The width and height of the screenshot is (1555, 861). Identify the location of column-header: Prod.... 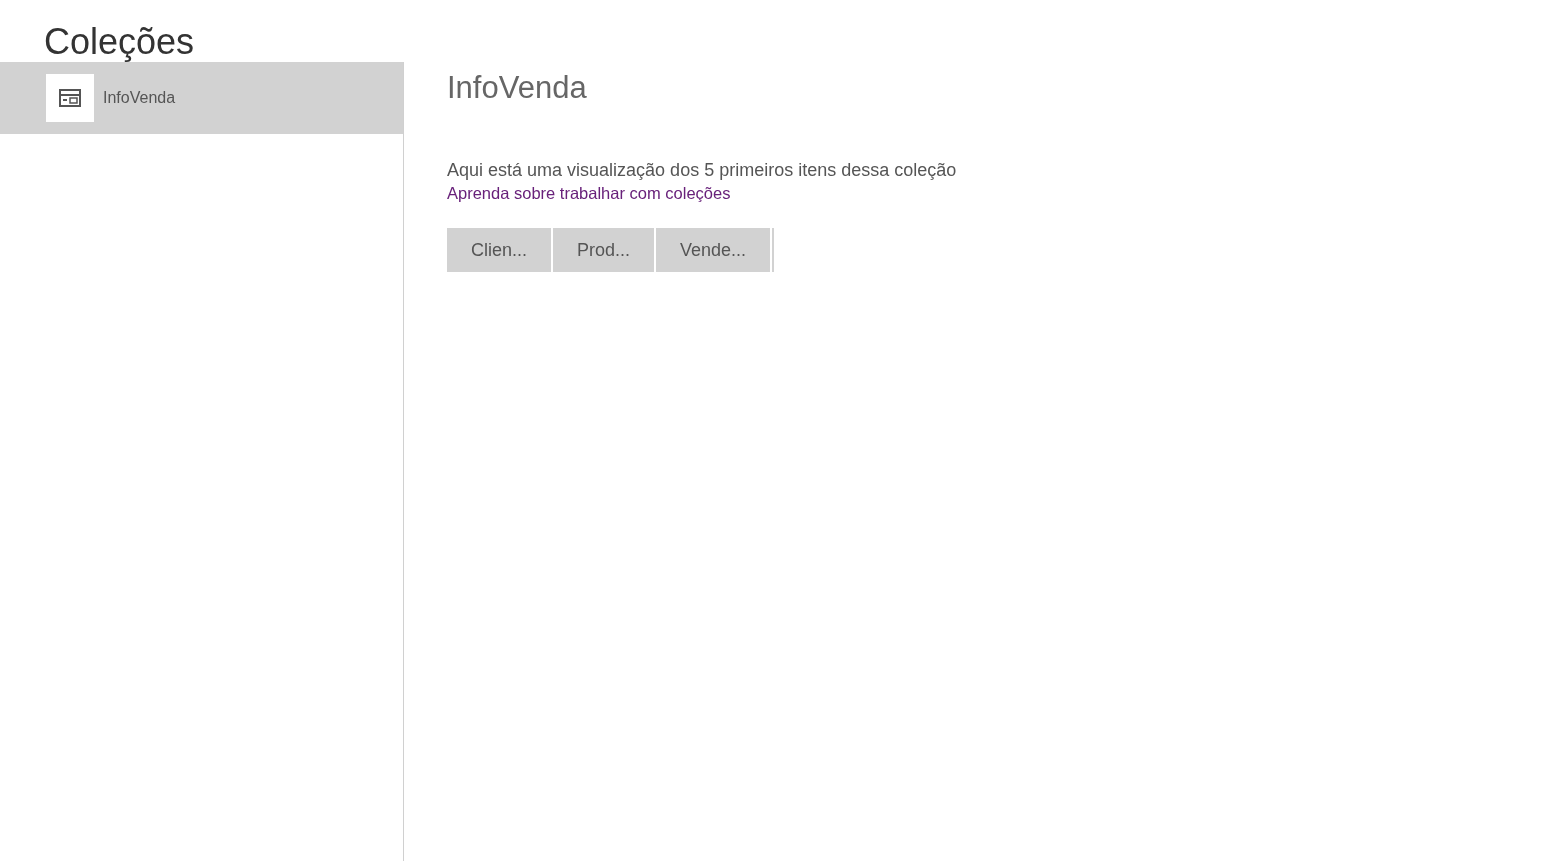
(604, 250).